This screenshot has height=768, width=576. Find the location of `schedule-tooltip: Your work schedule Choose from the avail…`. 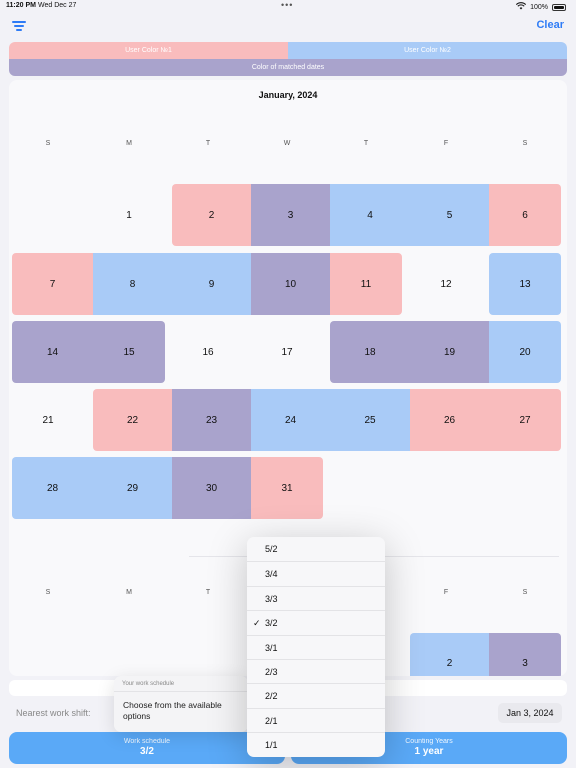

schedule-tooltip: Your work schedule Choose from the avail… is located at coordinates (181, 704).